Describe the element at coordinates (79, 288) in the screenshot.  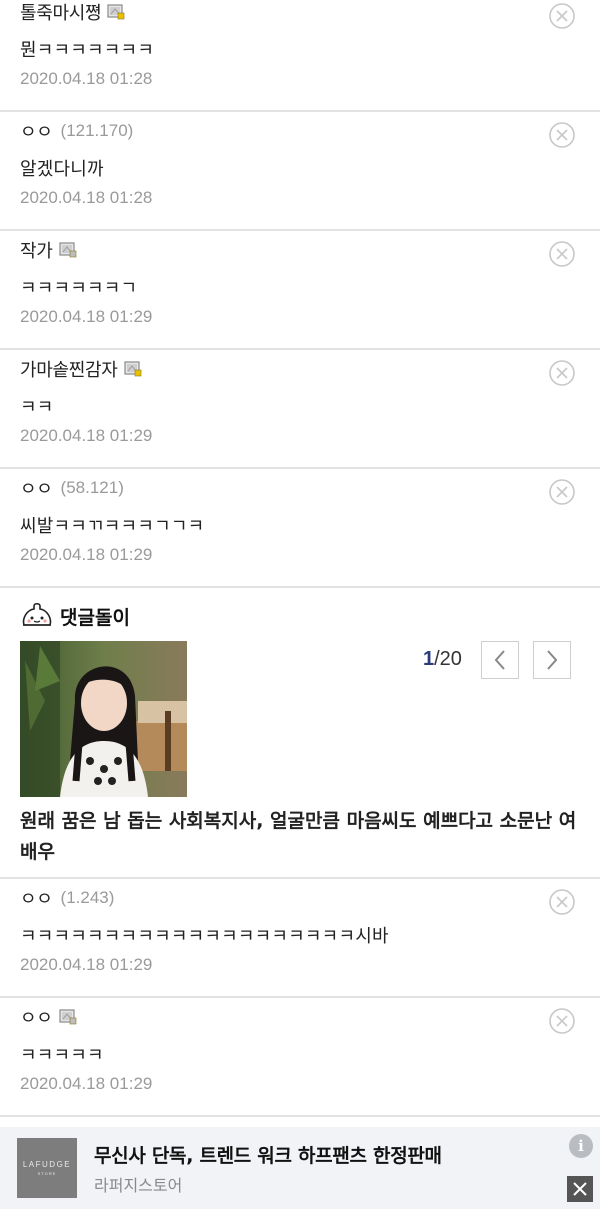
I see `comment-text: ㅋㅋㅋㅋㅋㅋㄱ` at that location.